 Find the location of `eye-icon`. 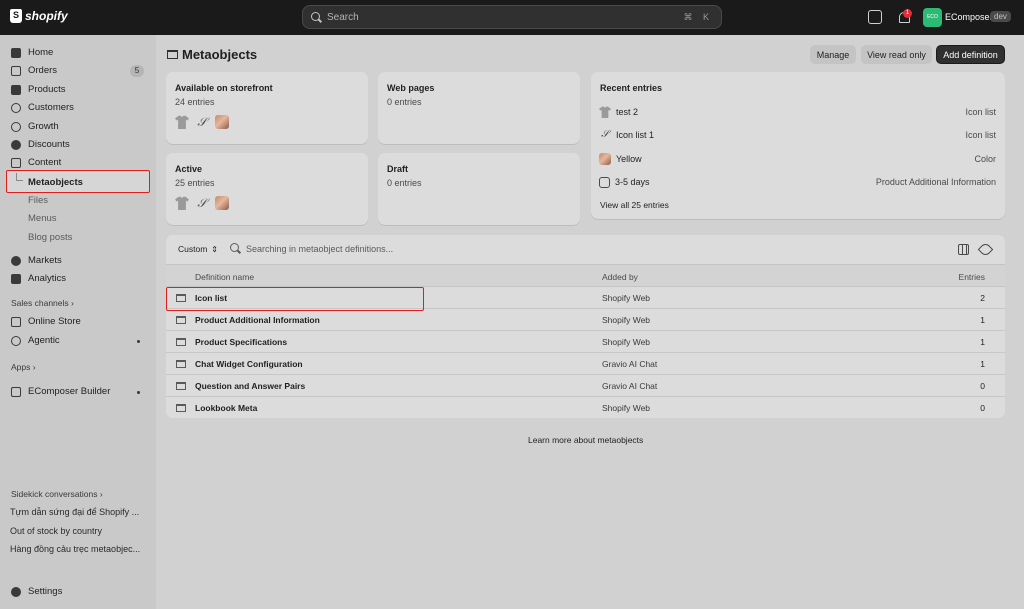

eye-icon is located at coordinates (985, 249).